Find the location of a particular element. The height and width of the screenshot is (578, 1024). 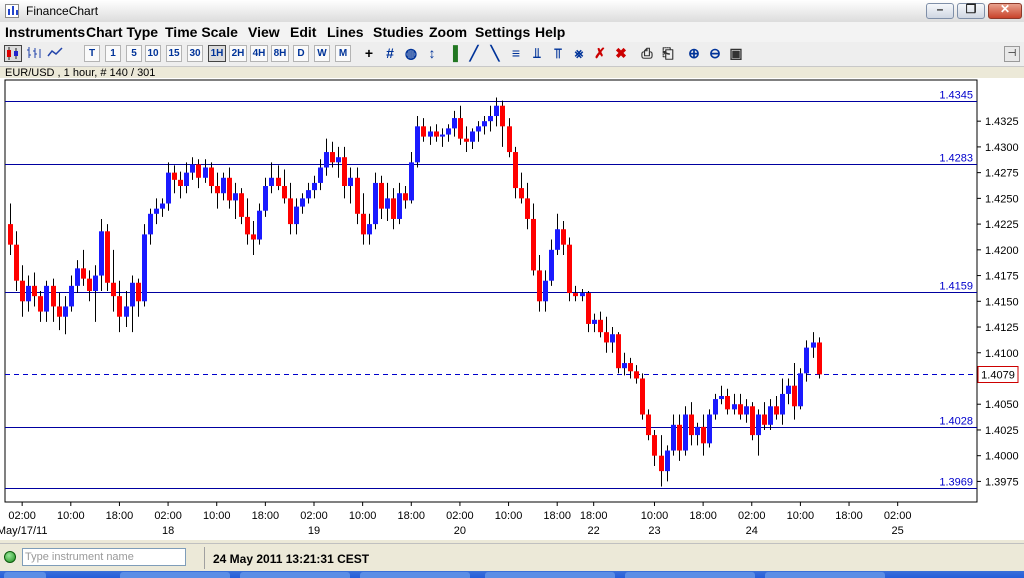

x-tick-label: 18:00 is located at coordinates (120, 516).